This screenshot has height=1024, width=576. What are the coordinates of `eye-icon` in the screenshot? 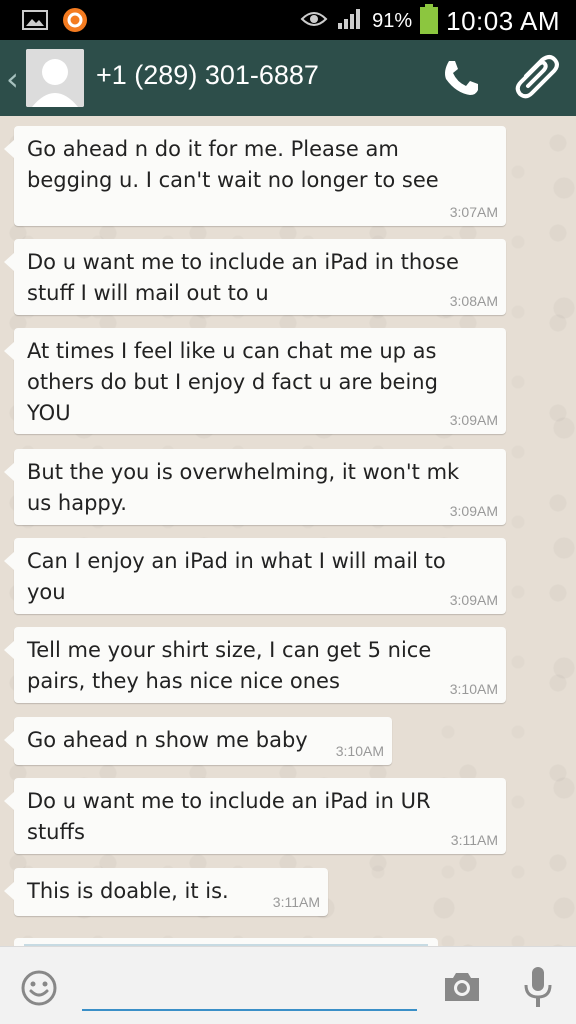 It's located at (314, 21).